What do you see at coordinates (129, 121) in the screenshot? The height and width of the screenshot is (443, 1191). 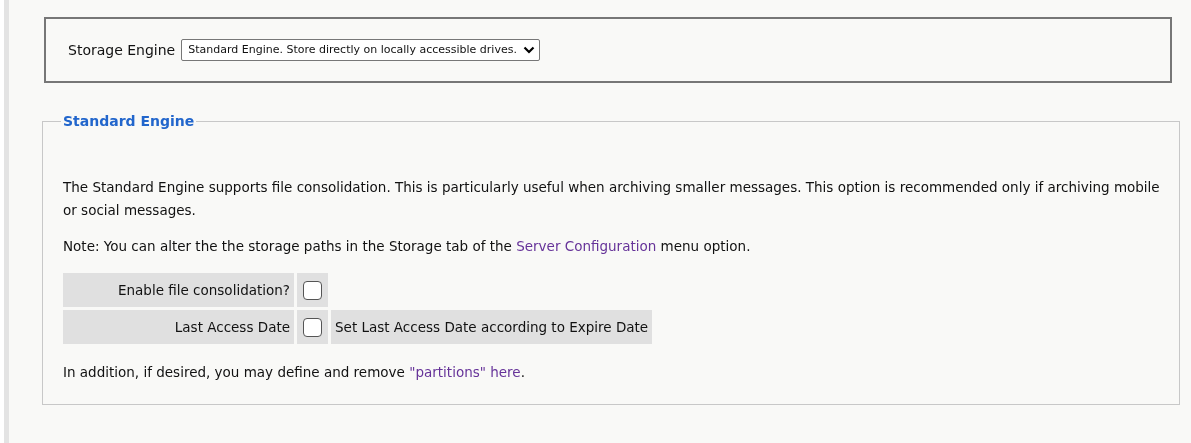 I see `section-legend: Standard Engine` at bounding box center [129, 121].